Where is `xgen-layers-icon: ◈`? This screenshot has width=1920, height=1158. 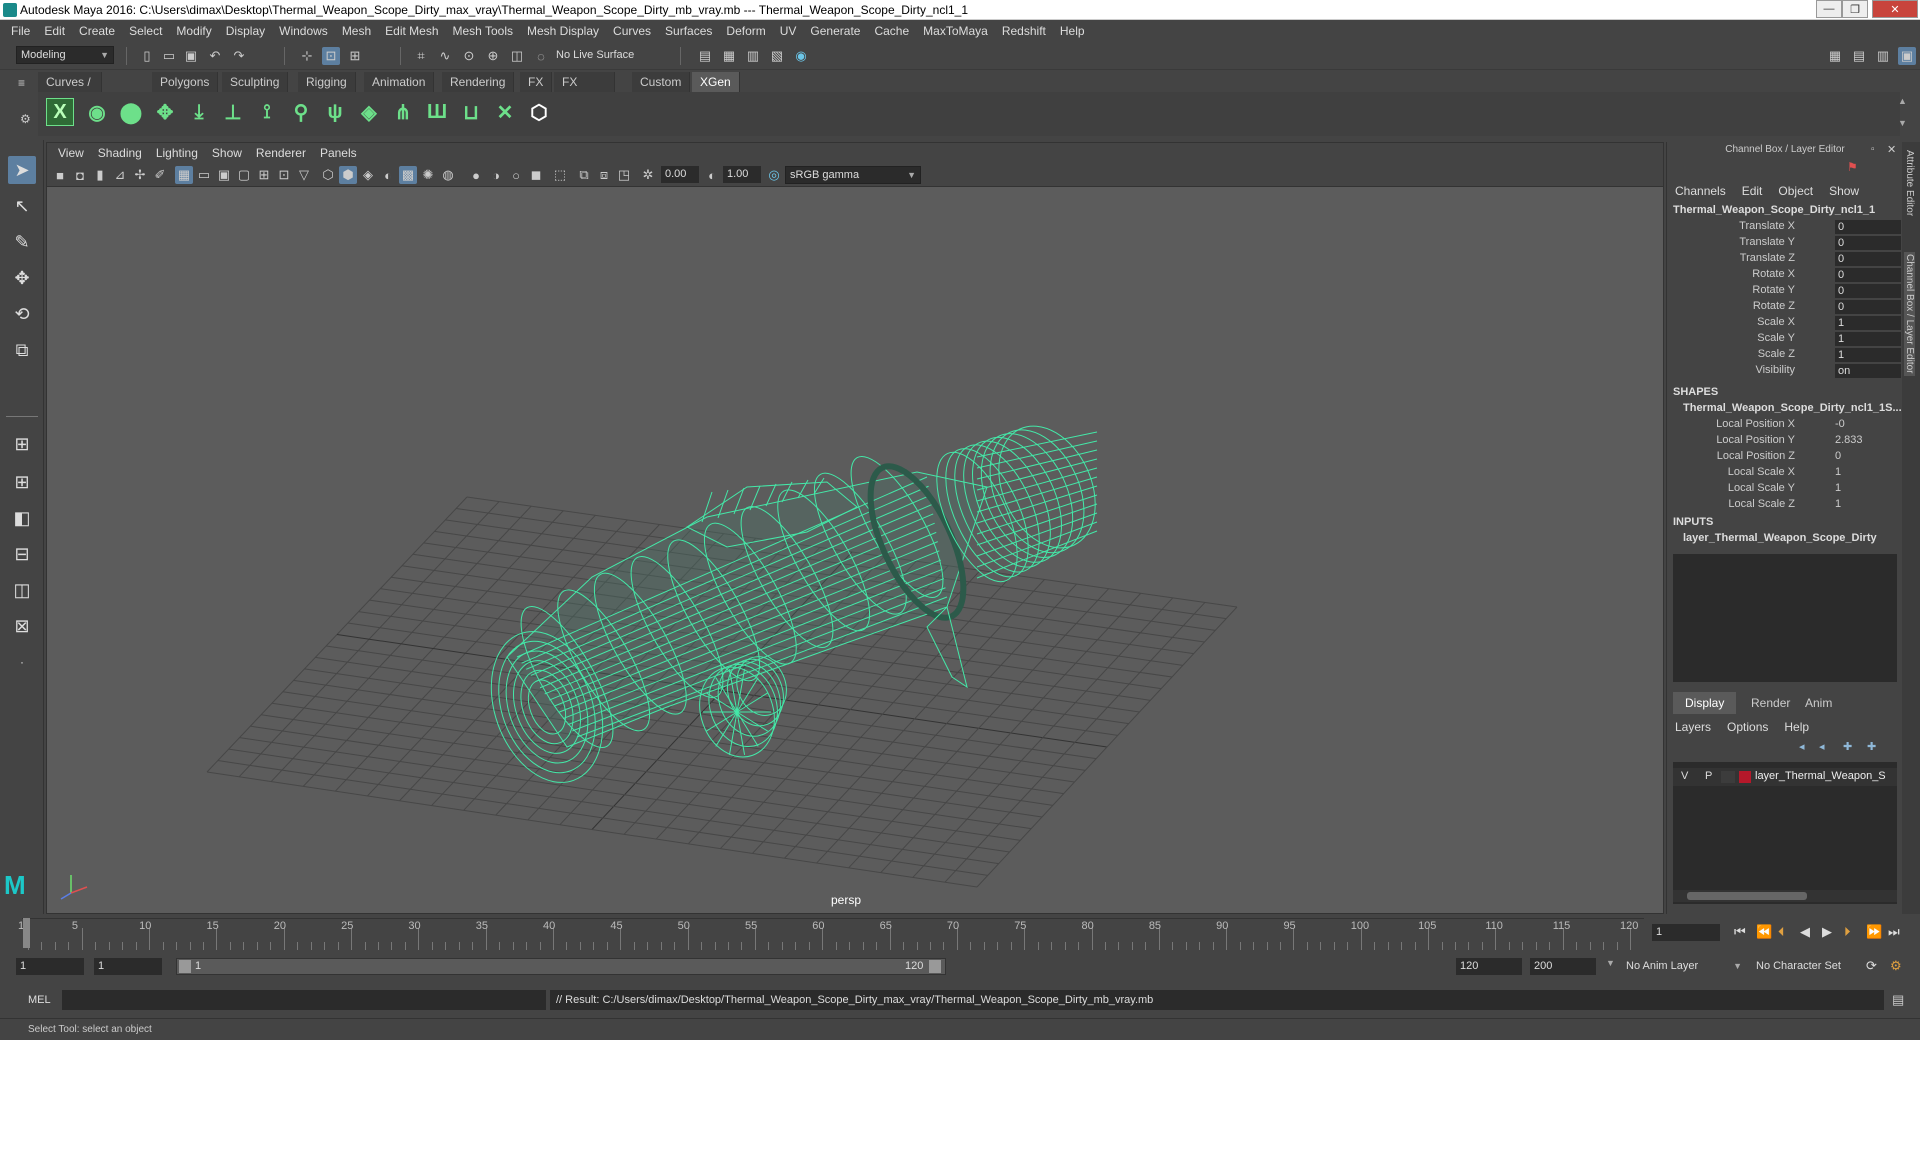
xgen-layers-icon: ◈ is located at coordinates (369, 112).